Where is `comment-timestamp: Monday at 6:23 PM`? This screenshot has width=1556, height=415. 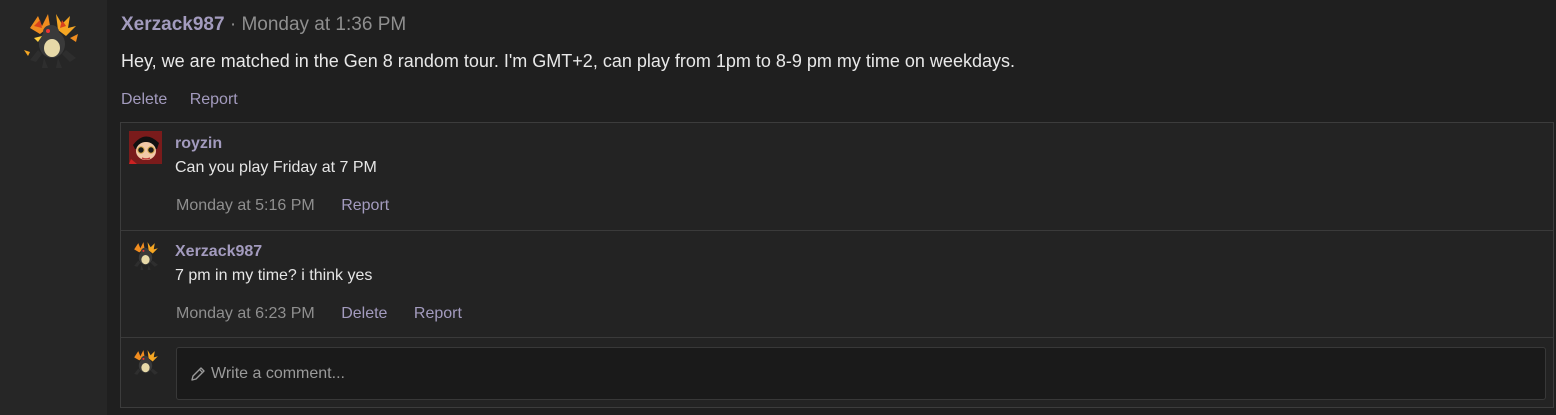
comment-timestamp: Monday at 6:23 PM is located at coordinates (245, 313).